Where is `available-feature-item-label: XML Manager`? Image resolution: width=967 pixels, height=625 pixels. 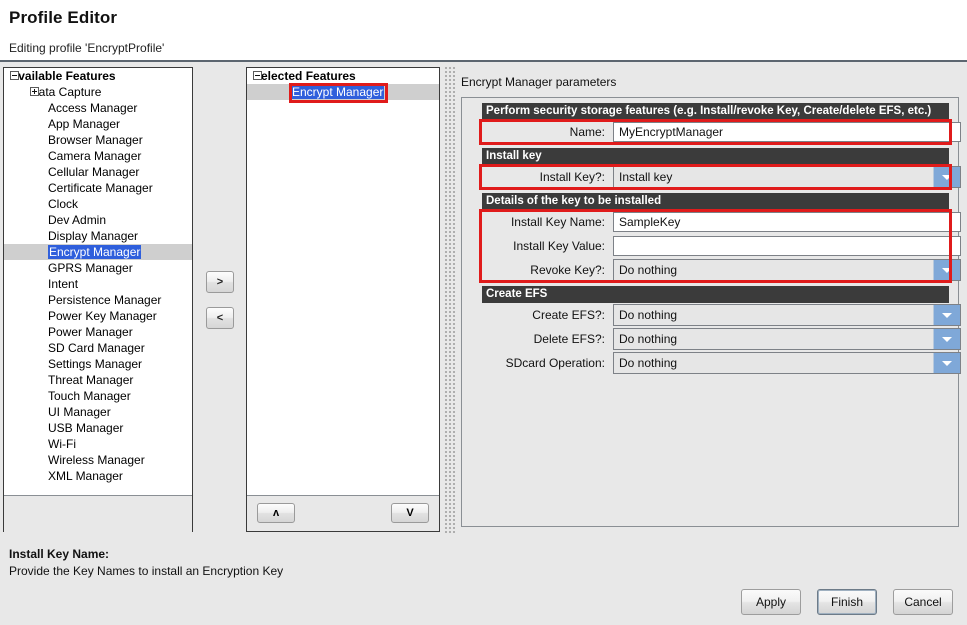
available-feature-item-label: XML Manager is located at coordinates (85, 476).